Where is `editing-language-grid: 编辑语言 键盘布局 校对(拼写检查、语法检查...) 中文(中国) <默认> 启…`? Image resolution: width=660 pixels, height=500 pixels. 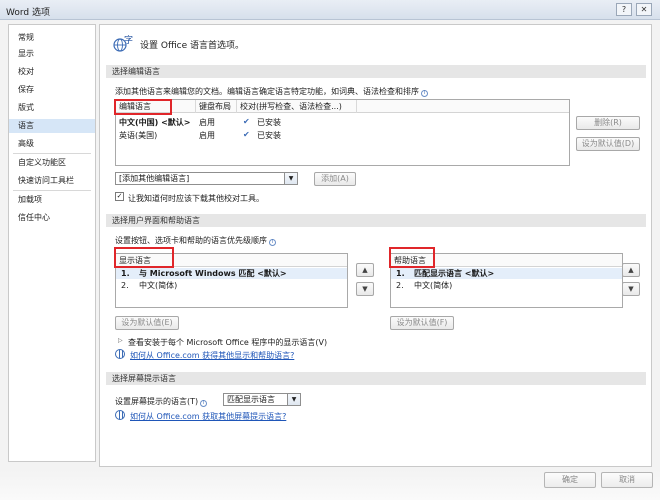
editing-language-grid: 编辑语言 键盘布局 校对(拼写检查、语法检查...) 中文(中国) <默认> 启… is located at coordinates (342, 132).